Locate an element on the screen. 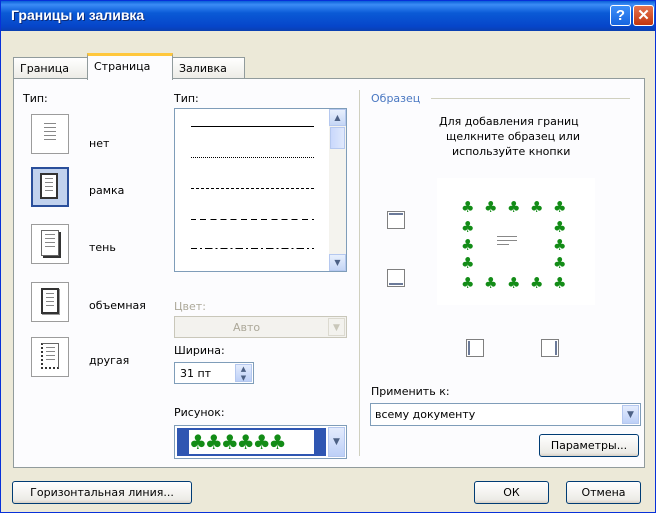  width-spinner: 31 пт ▲ ▼ is located at coordinates (214, 373).